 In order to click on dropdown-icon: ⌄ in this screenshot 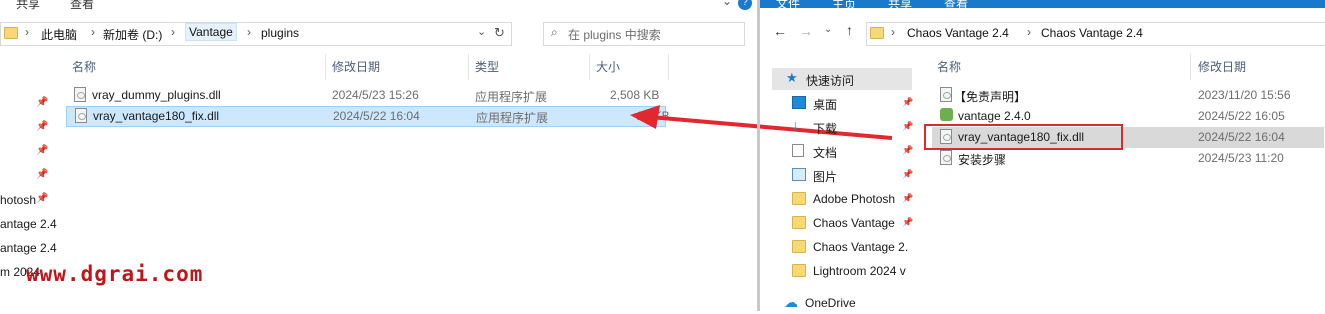, I will do `click(481, 31)`.